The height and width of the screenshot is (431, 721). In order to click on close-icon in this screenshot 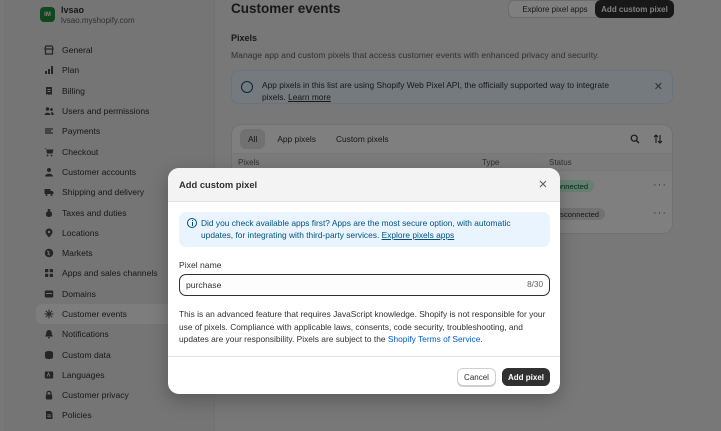, I will do `click(543, 184)`.